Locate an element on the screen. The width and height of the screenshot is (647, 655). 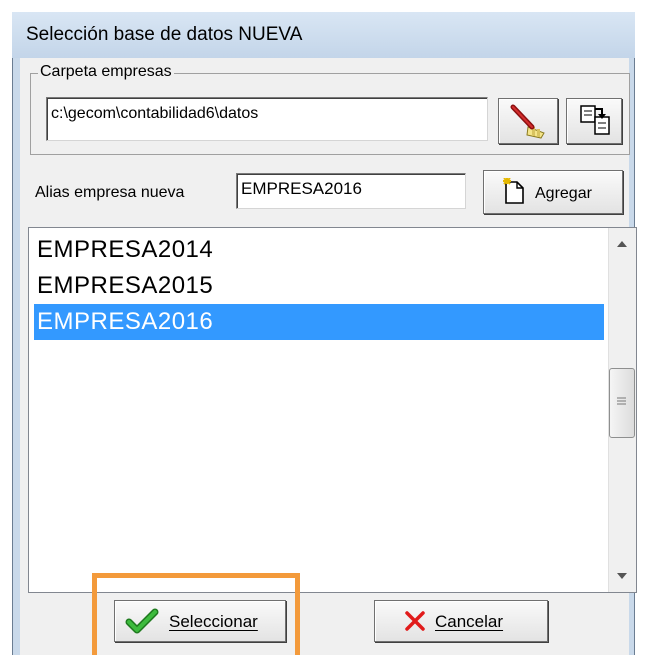
list-item: EMPRESA2015 is located at coordinates (319, 286).